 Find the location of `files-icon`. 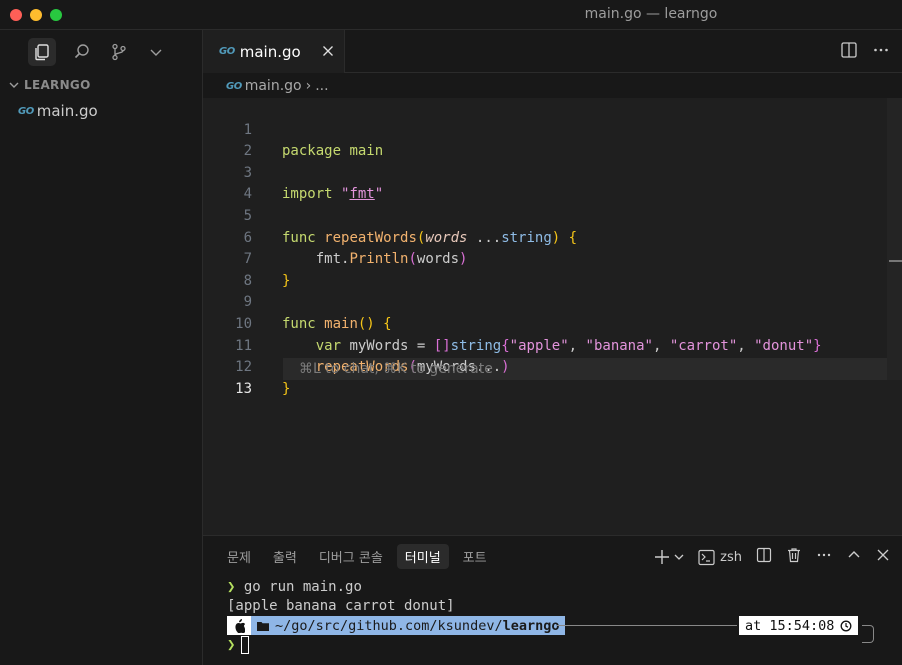

files-icon is located at coordinates (42, 52).